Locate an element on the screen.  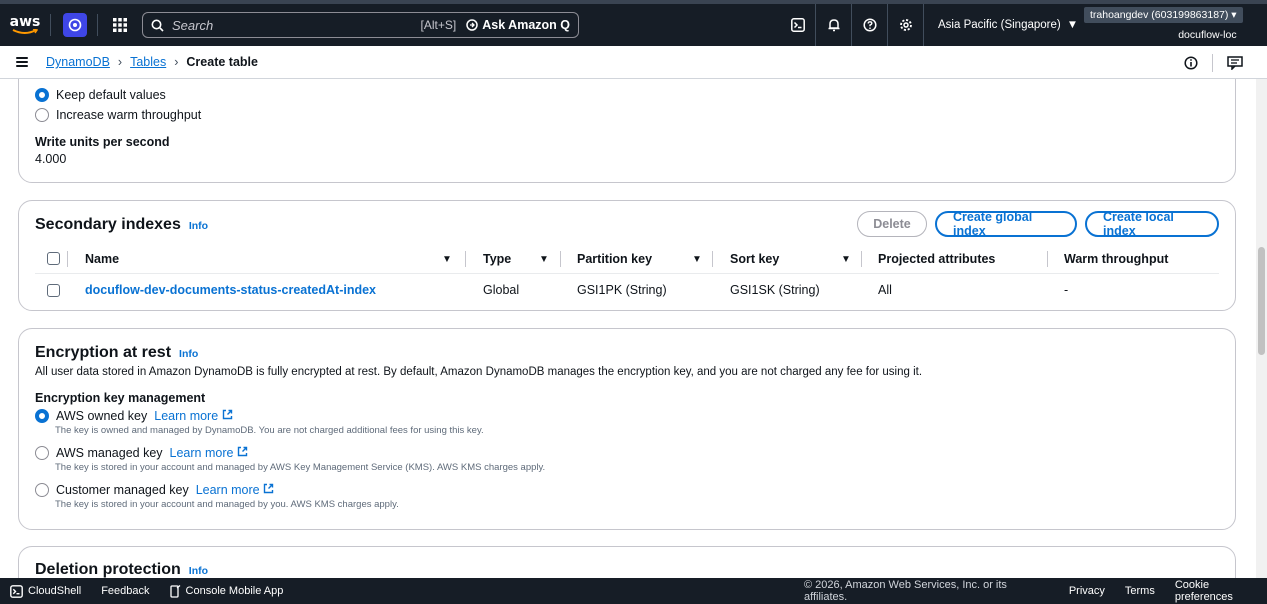
region-label: Asia Pacific (Singapore) is located at coordinates (999, 25).